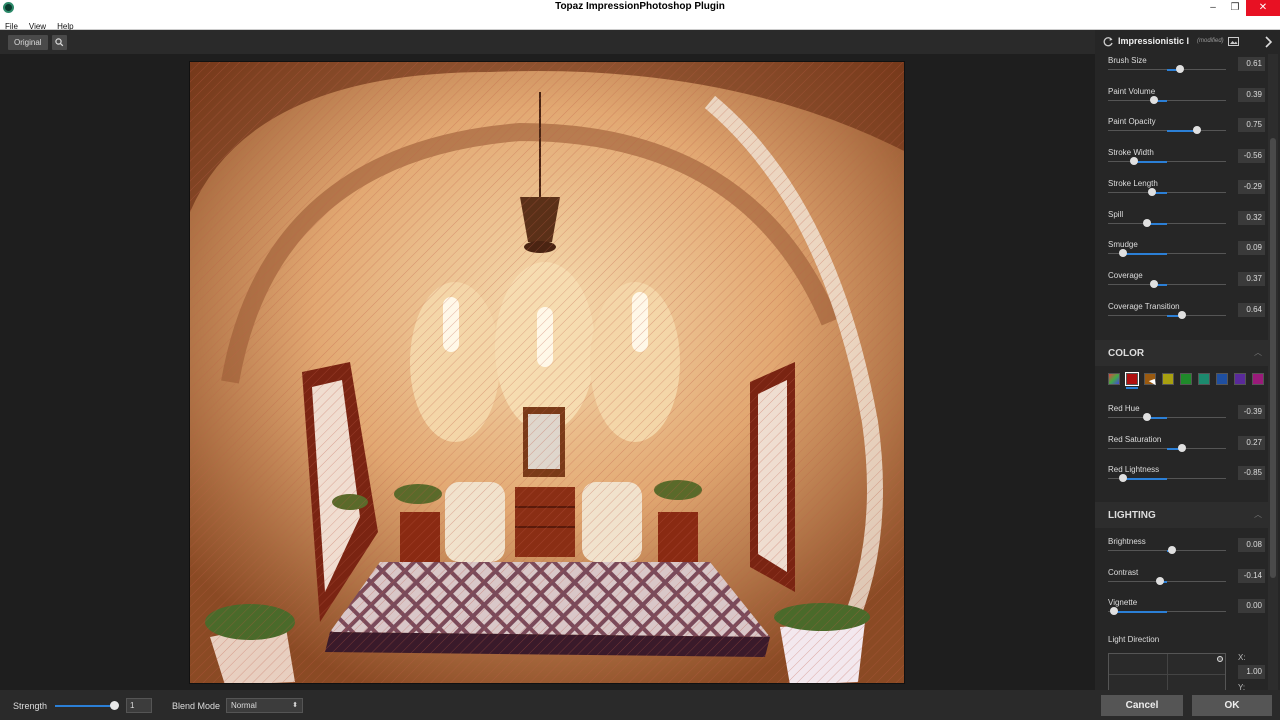 This screenshot has width=1280, height=720. Describe the element at coordinates (1188, 102) in the screenshot. I see `slider-paint-volume: Paint Volume 0.39` at that location.